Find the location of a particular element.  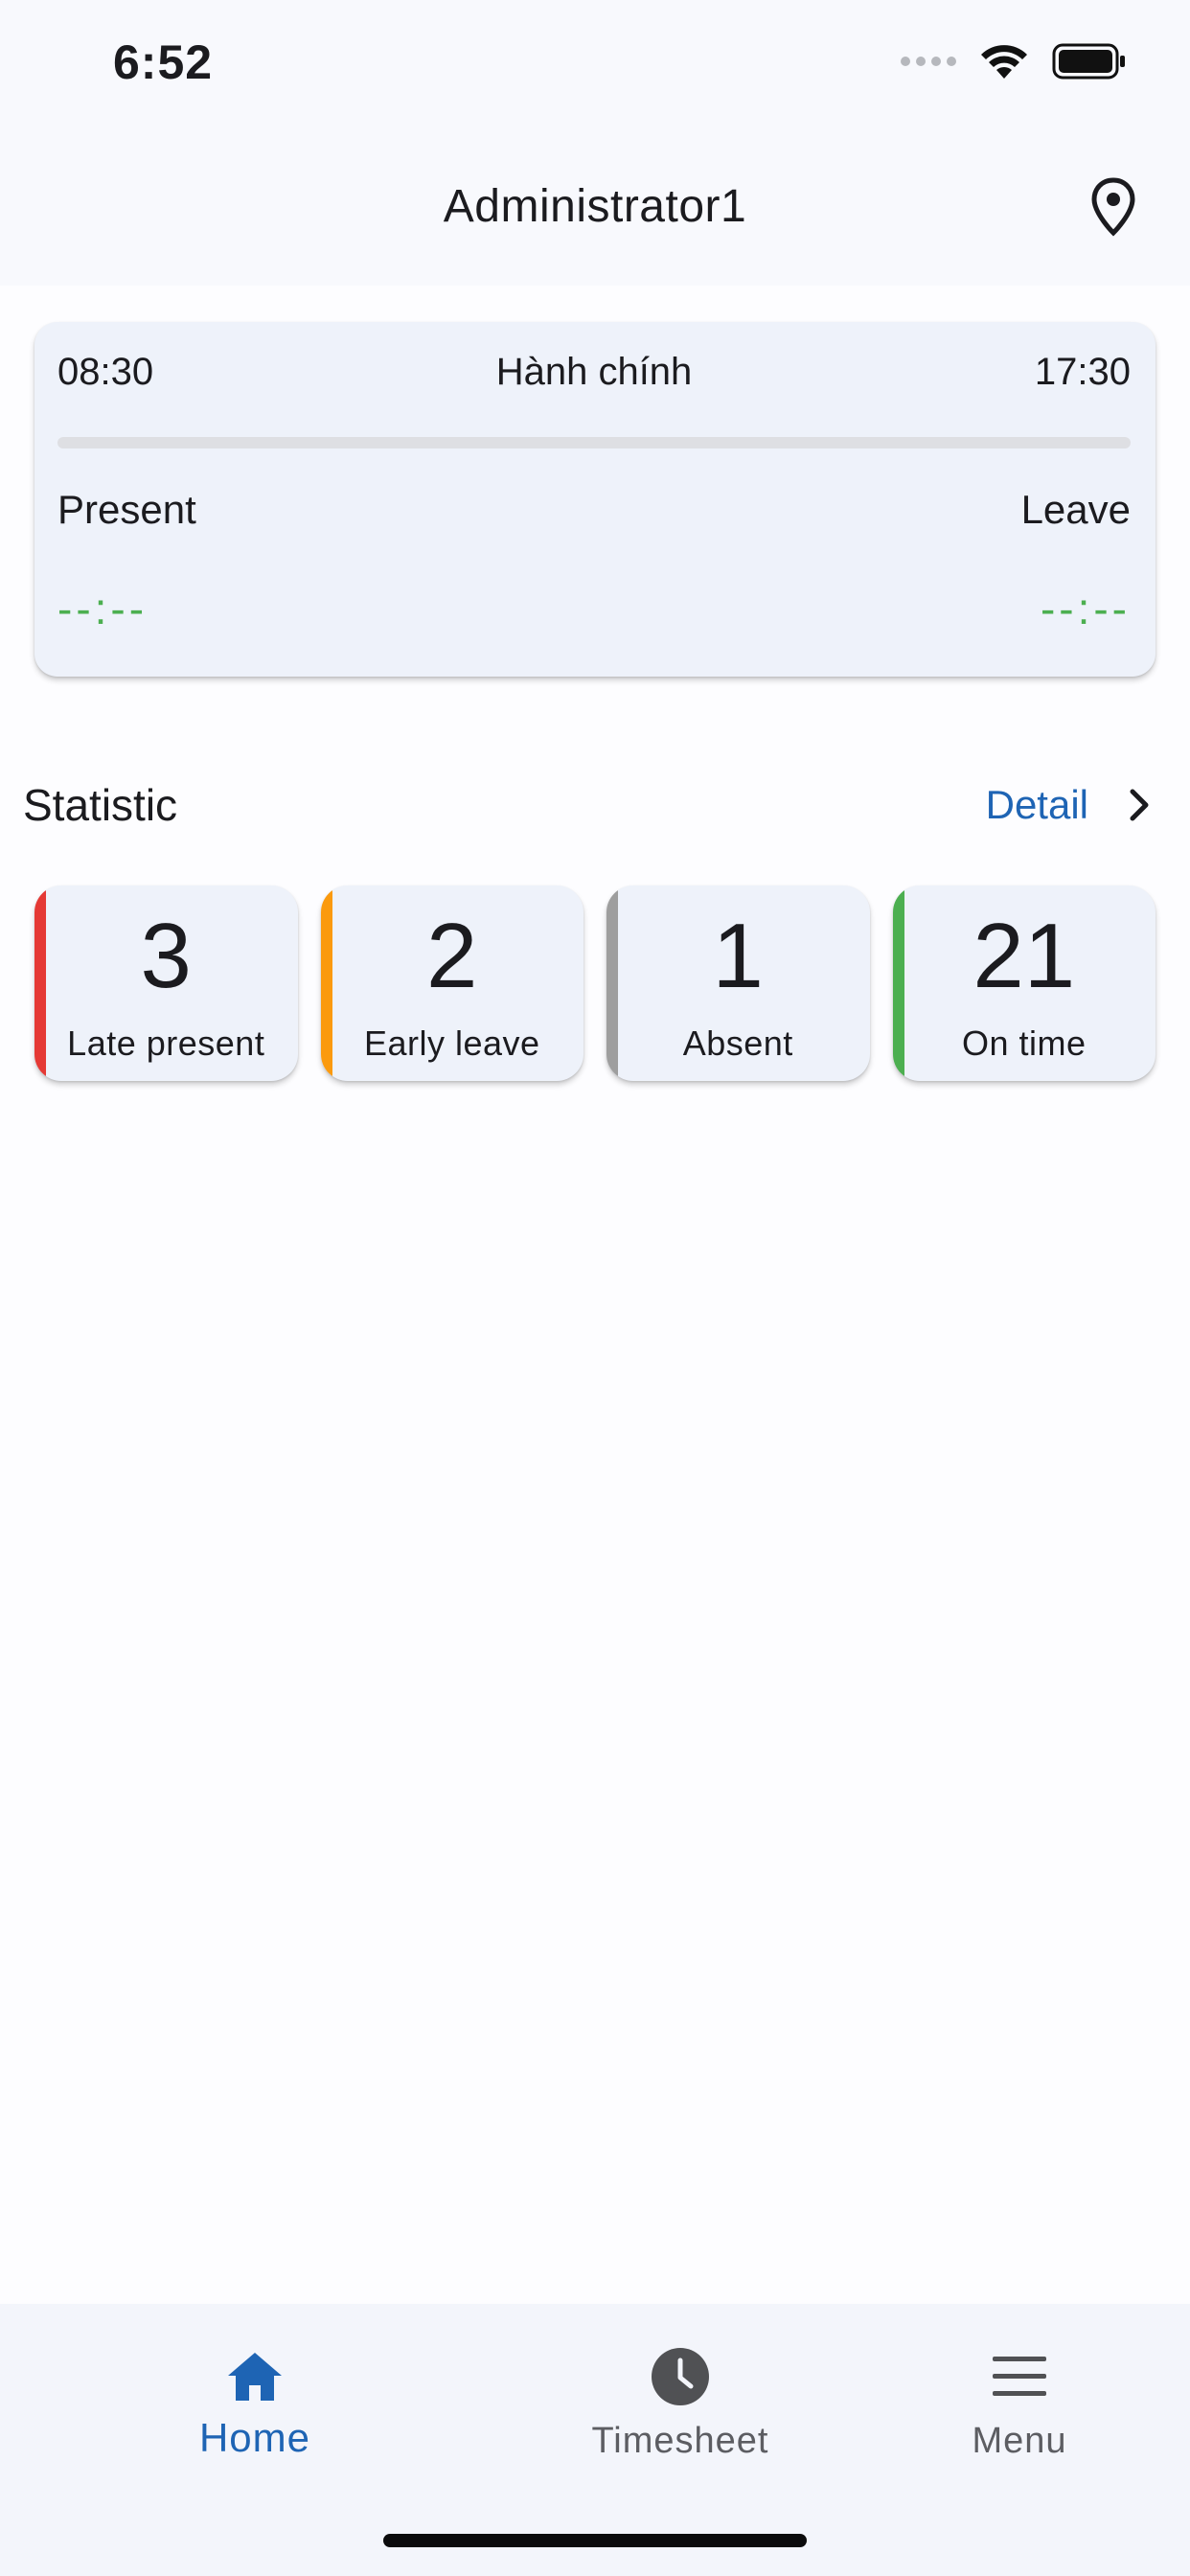

nav-label: Home is located at coordinates (255, 2437).